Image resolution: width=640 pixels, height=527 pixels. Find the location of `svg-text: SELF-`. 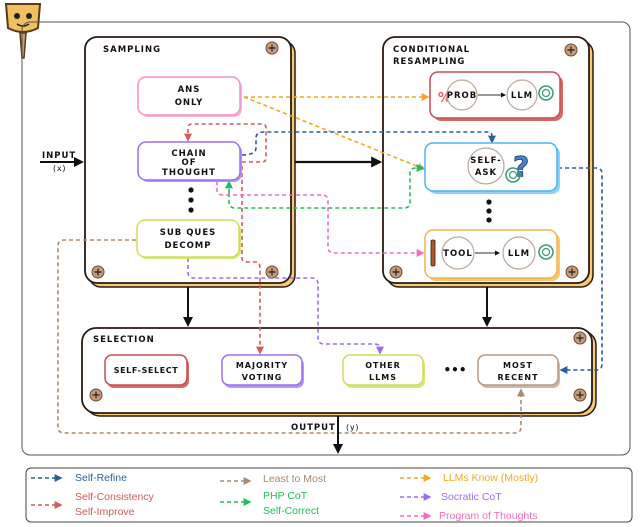

svg-text: SELF- is located at coordinates (485, 161).